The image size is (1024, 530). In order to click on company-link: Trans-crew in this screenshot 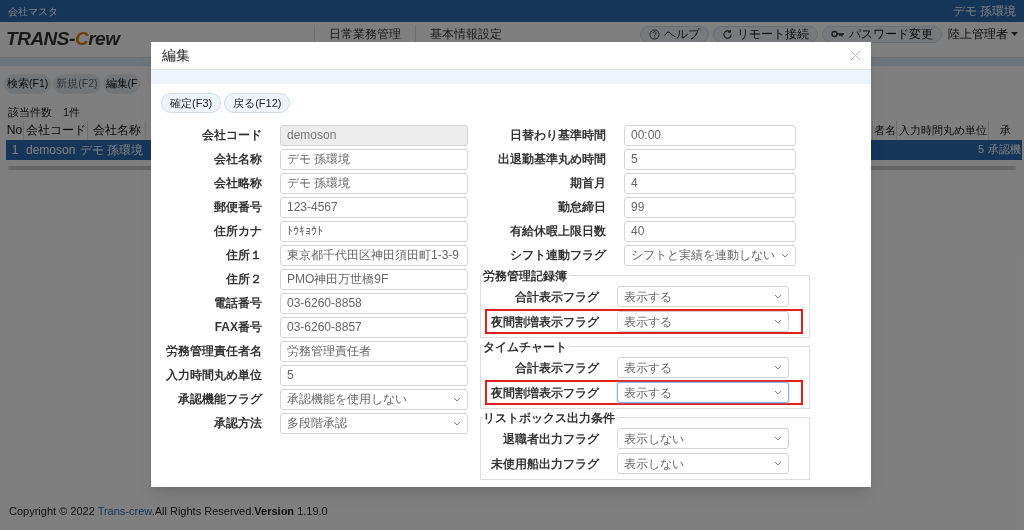, I will do `click(124, 511)`.